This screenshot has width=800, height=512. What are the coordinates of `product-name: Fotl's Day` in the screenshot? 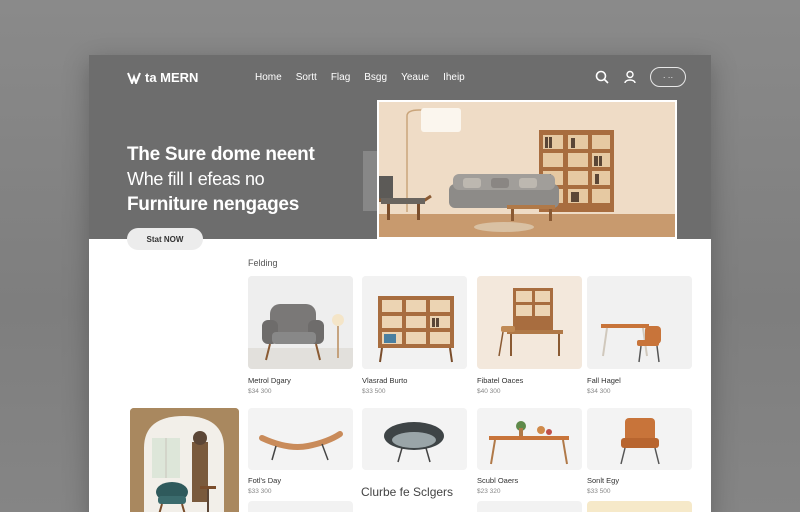 It's located at (265, 480).